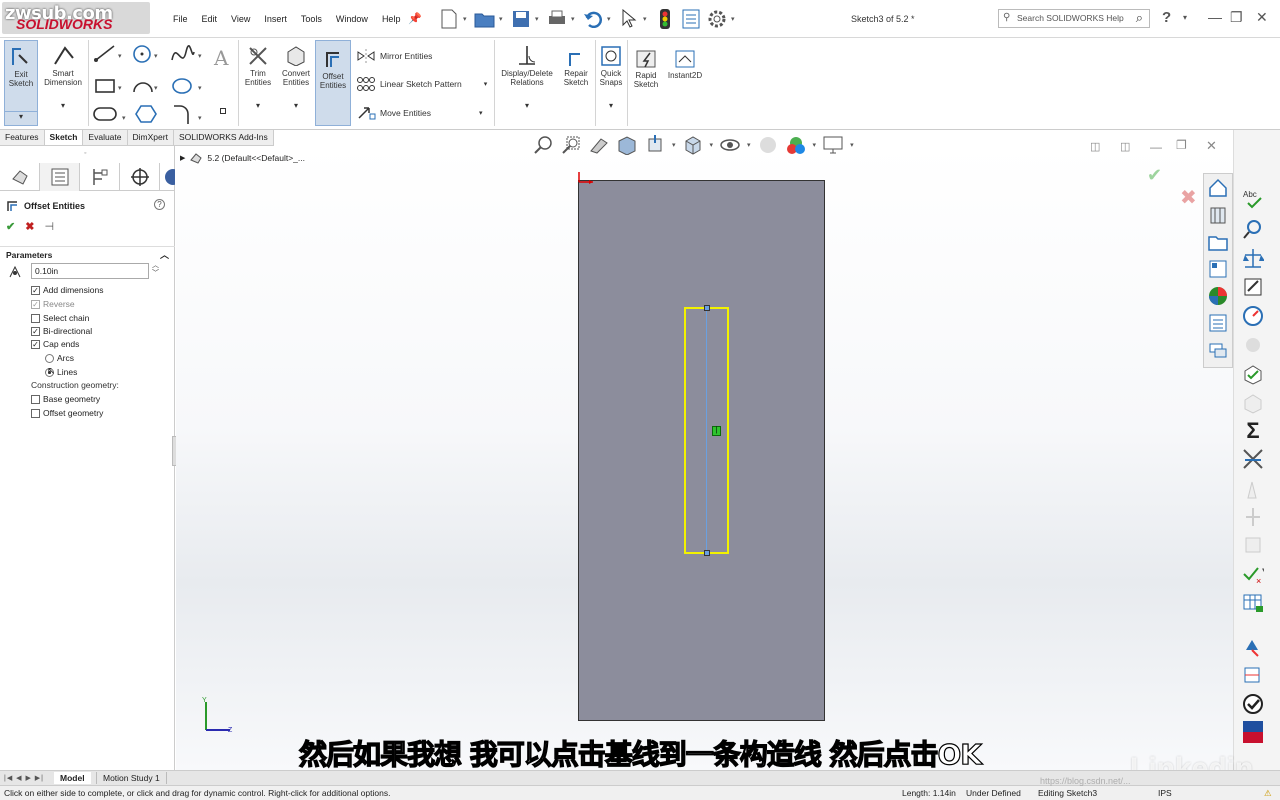 This screenshot has width=1280, height=800. I want to click on options-dropdown-icon: ▾, so click(735, 19).